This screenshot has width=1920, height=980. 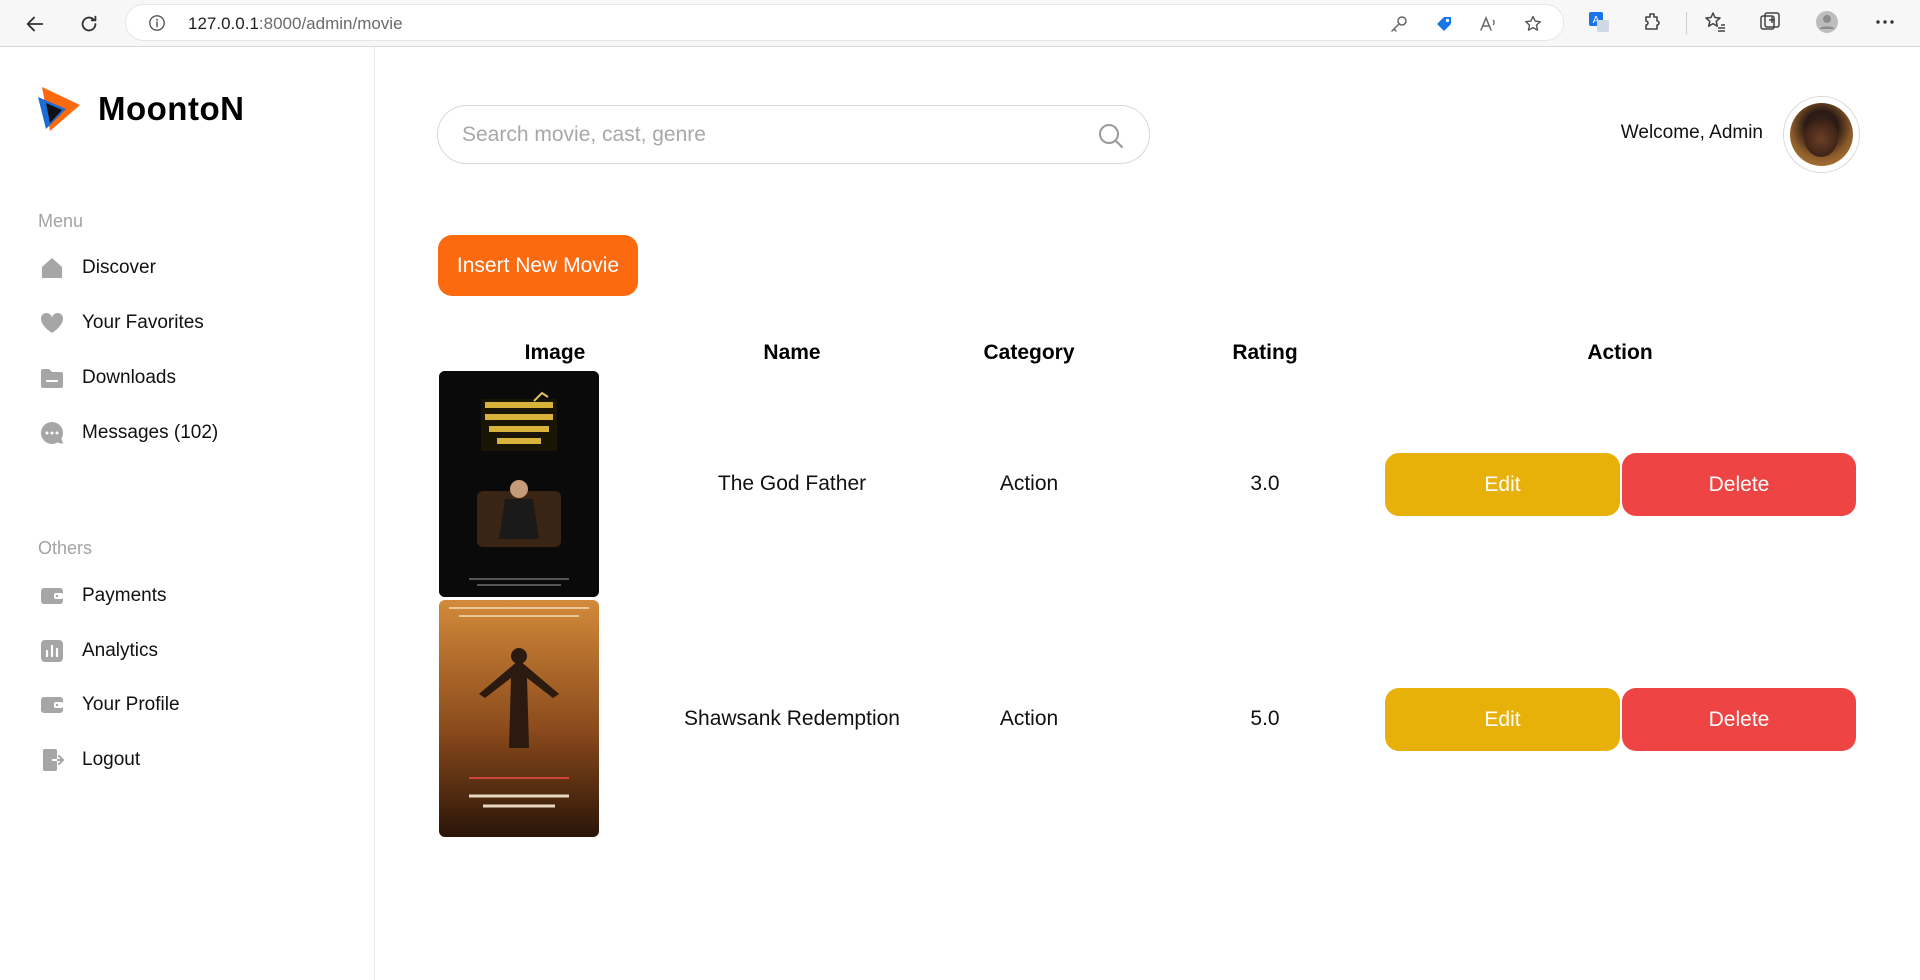 What do you see at coordinates (1399, 24) in the screenshot?
I see `key-icon` at bounding box center [1399, 24].